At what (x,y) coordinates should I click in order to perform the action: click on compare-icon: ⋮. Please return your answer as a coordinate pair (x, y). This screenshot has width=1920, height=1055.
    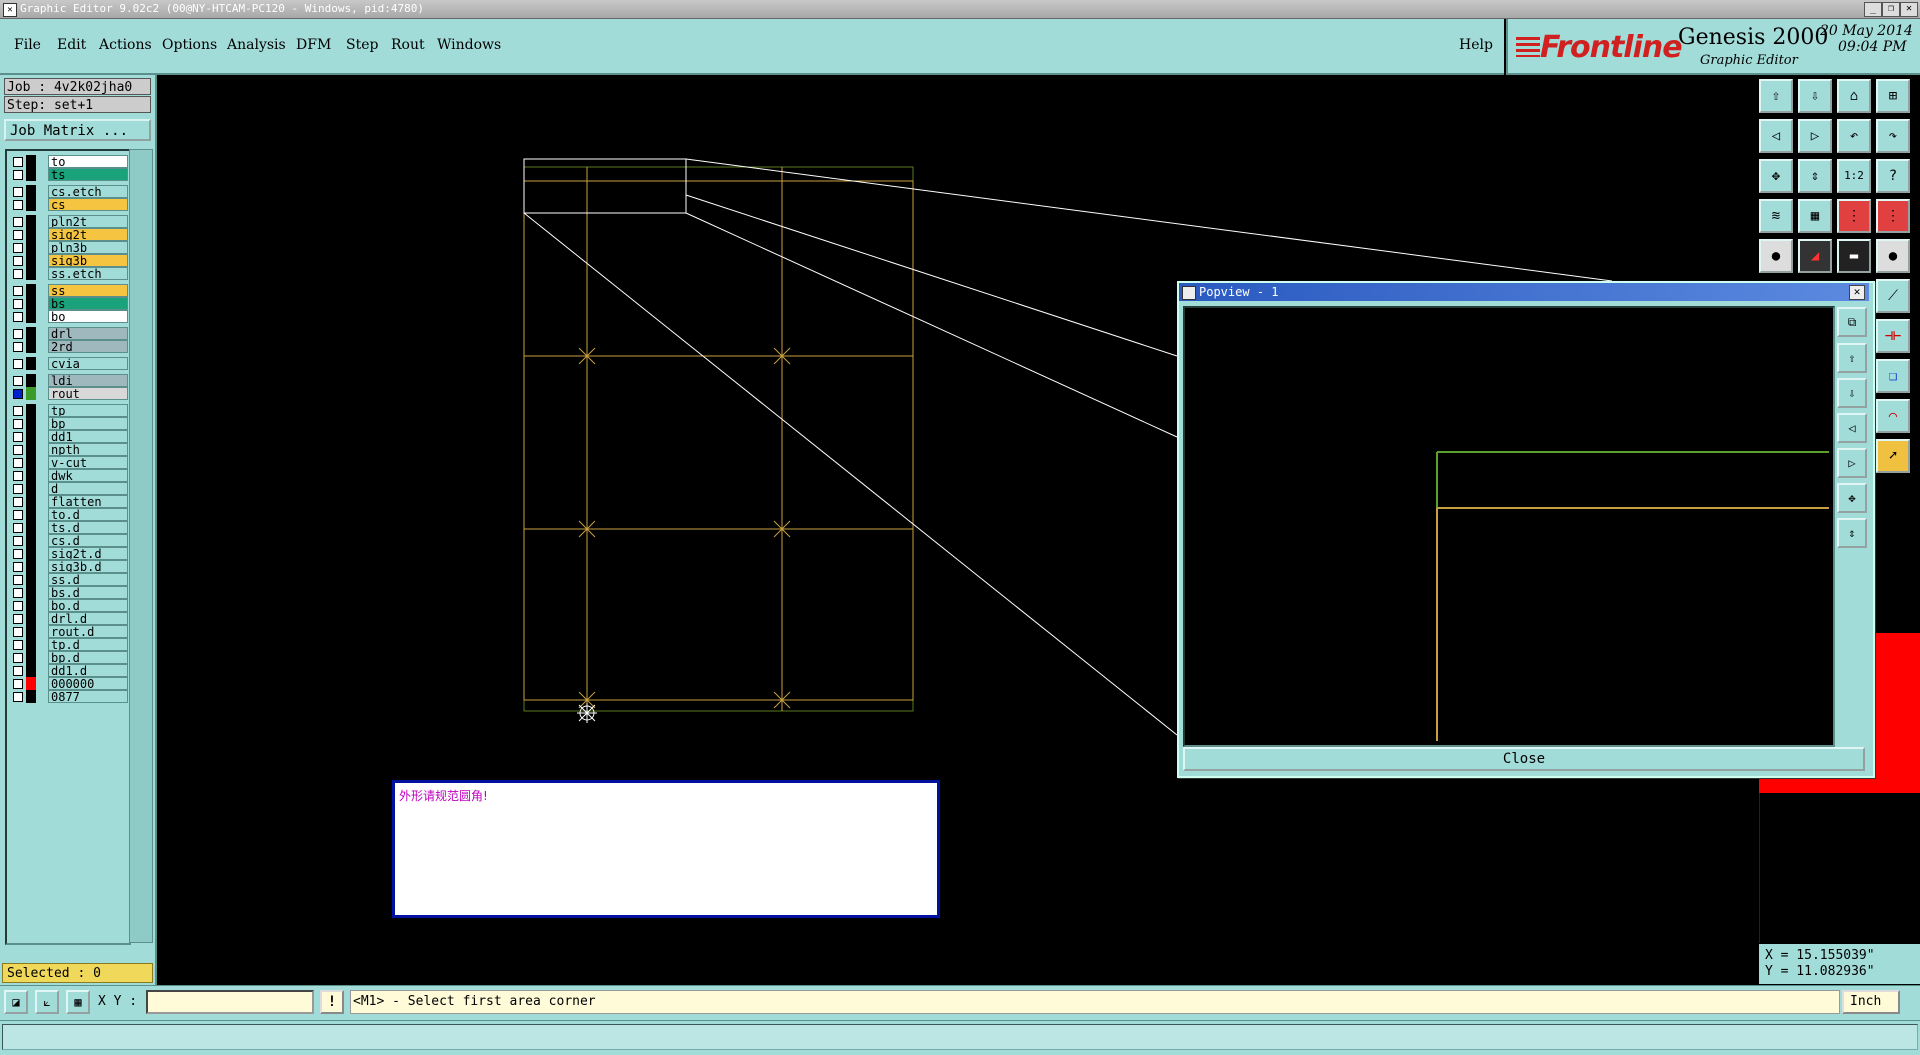
    Looking at the image, I should click on (1893, 216).